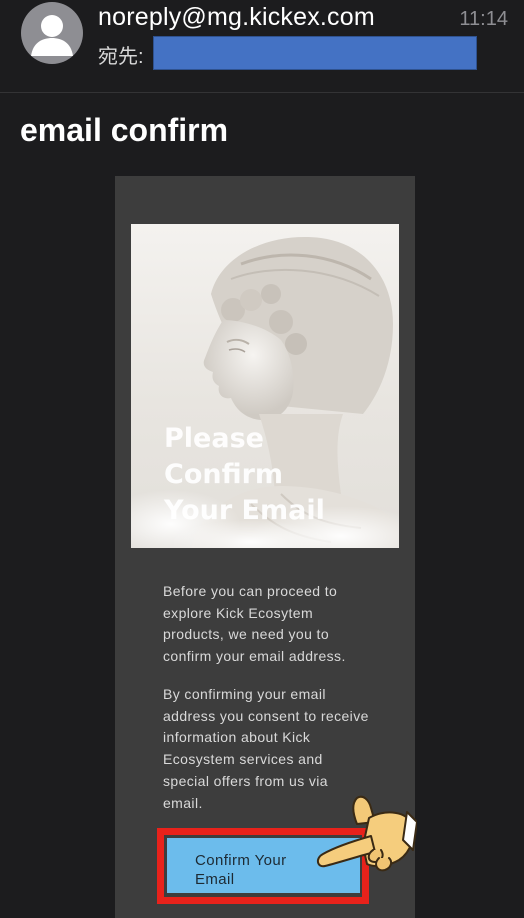  I want to click on pointing-hand-icon, so click(367, 833).